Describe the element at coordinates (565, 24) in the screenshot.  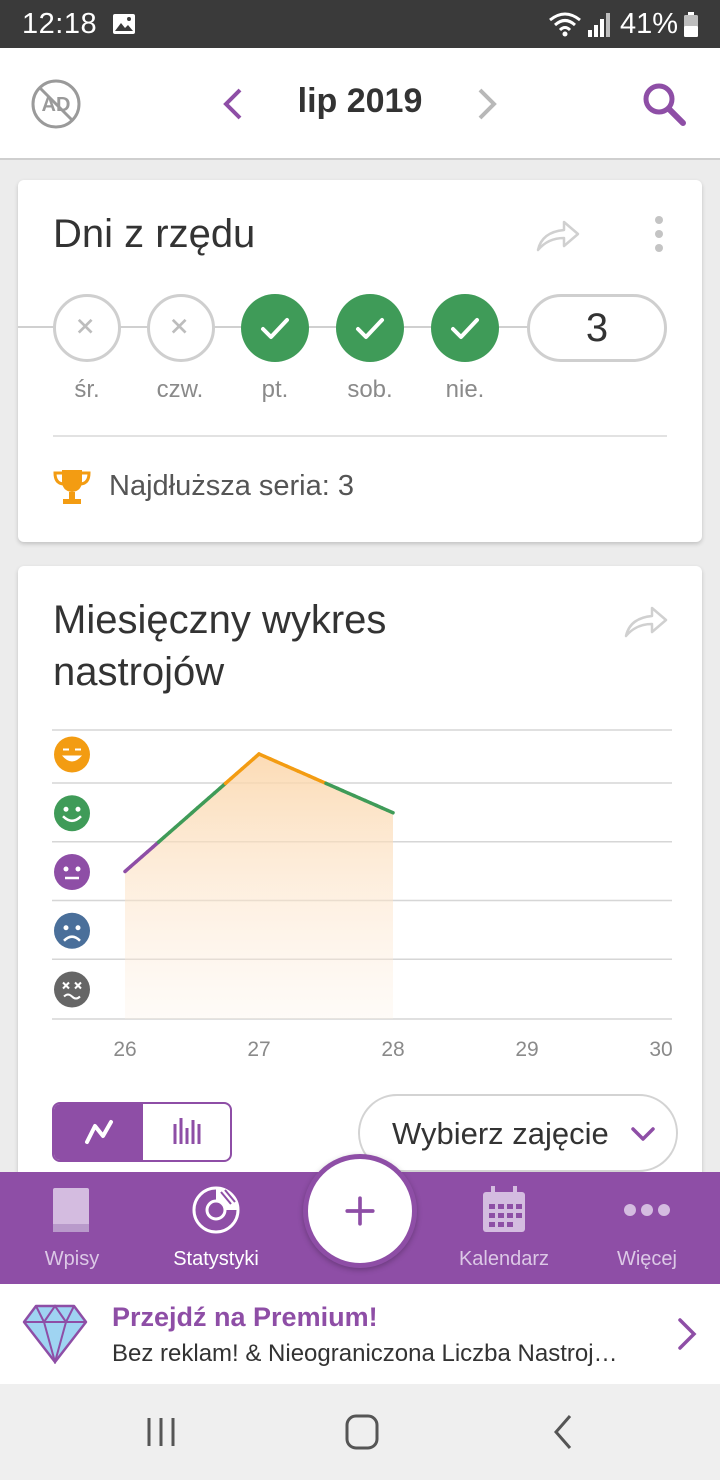
I see `wifi-icon` at that location.